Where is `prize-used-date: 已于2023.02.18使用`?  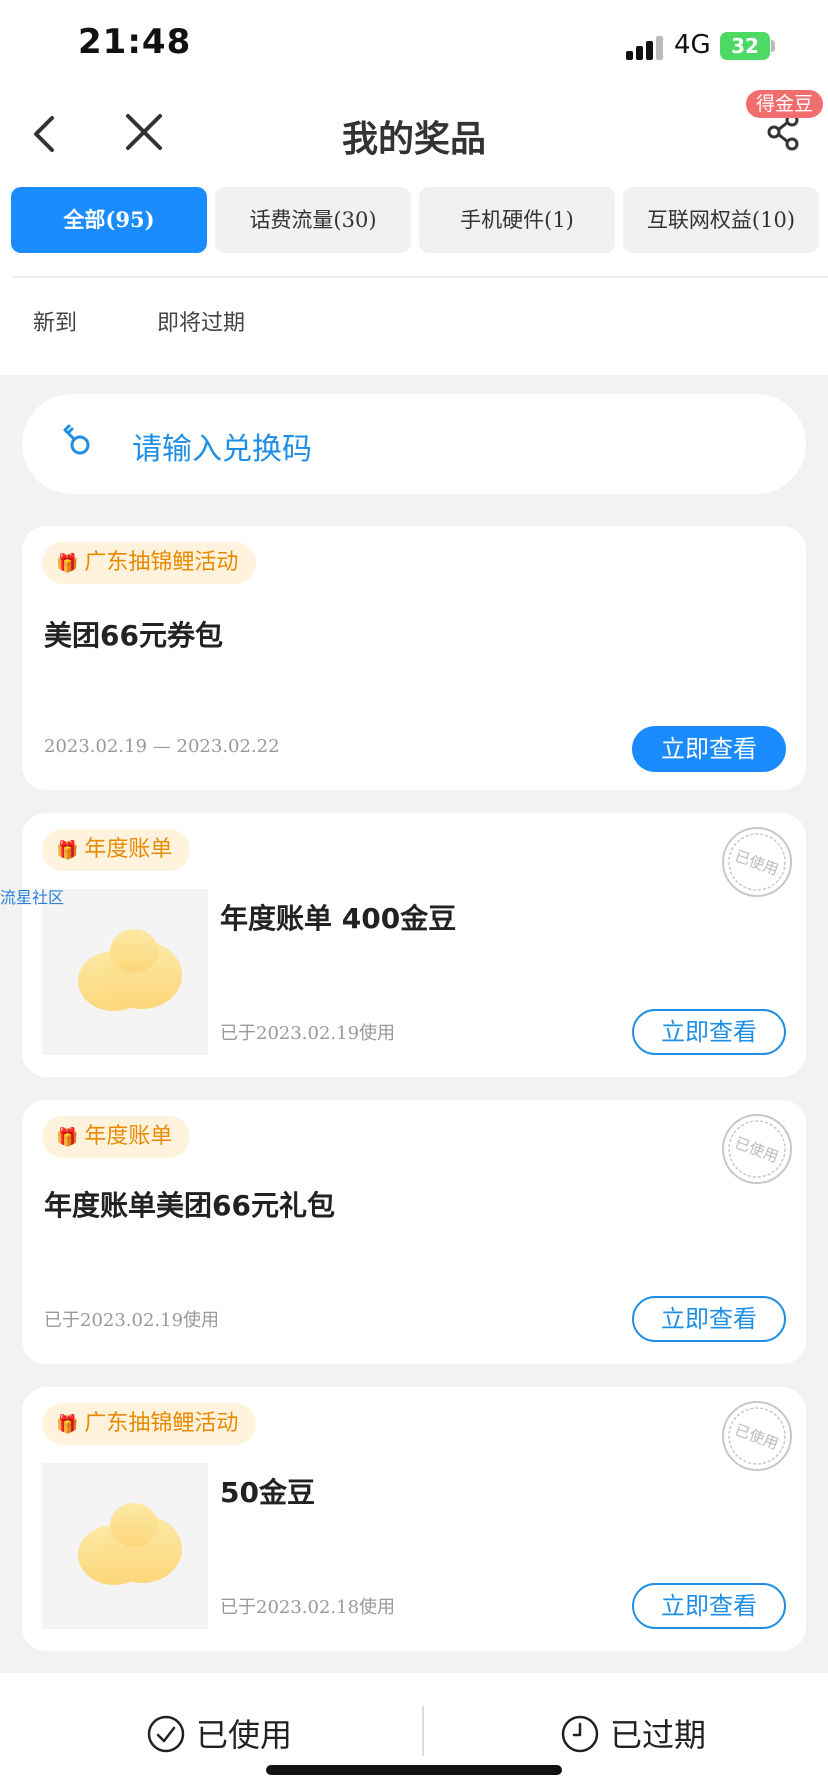 prize-used-date: 已于2023.02.18使用 is located at coordinates (308, 1607).